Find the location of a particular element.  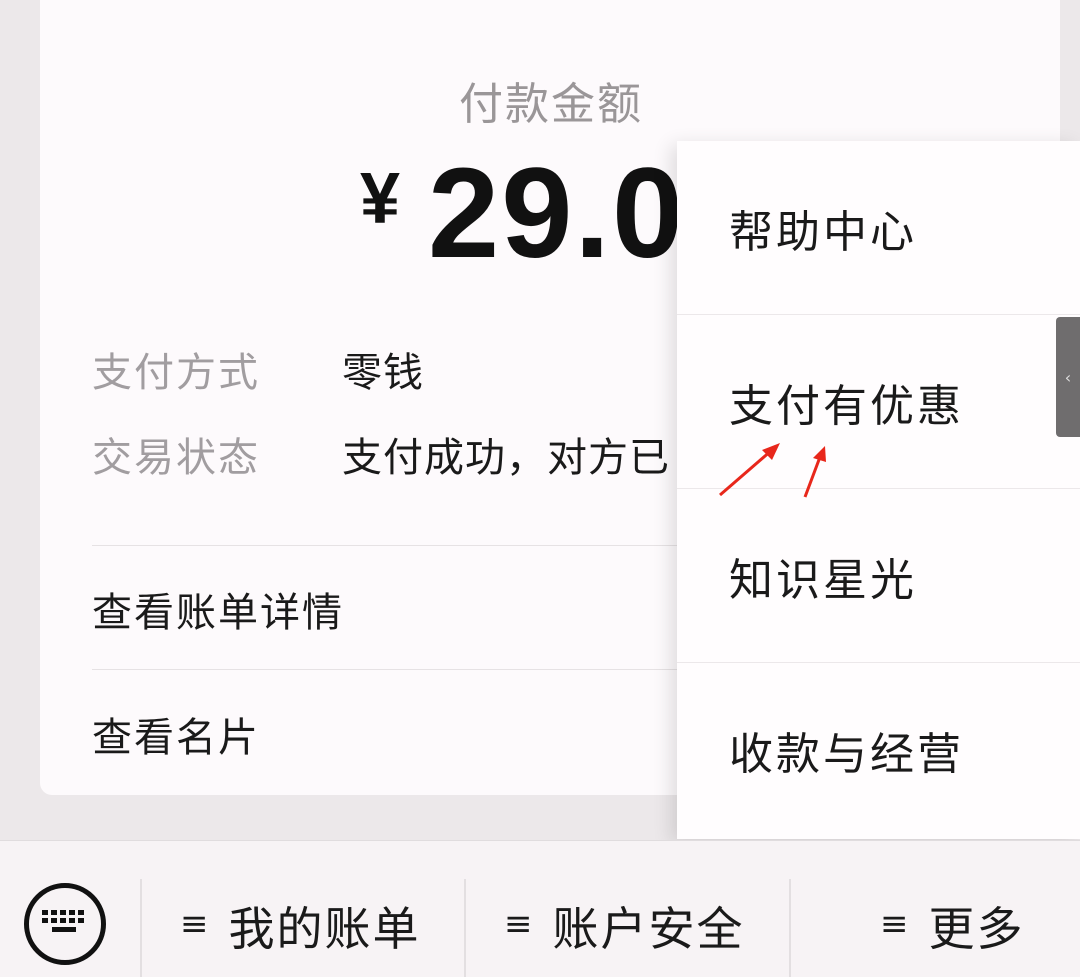

amount-label: 付款金额 is located at coordinates (550, 100).